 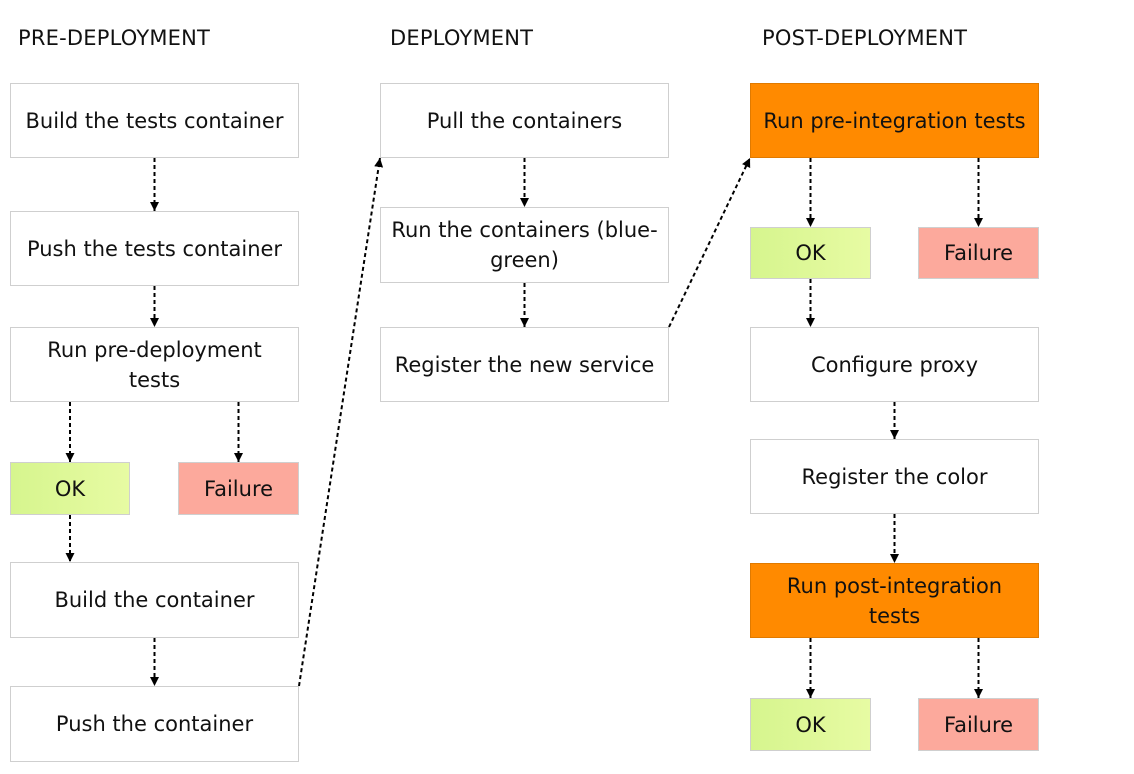 What do you see at coordinates (154, 120) in the screenshot?
I see `node-build-tests-container: Build the tests container` at bounding box center [154, 120].